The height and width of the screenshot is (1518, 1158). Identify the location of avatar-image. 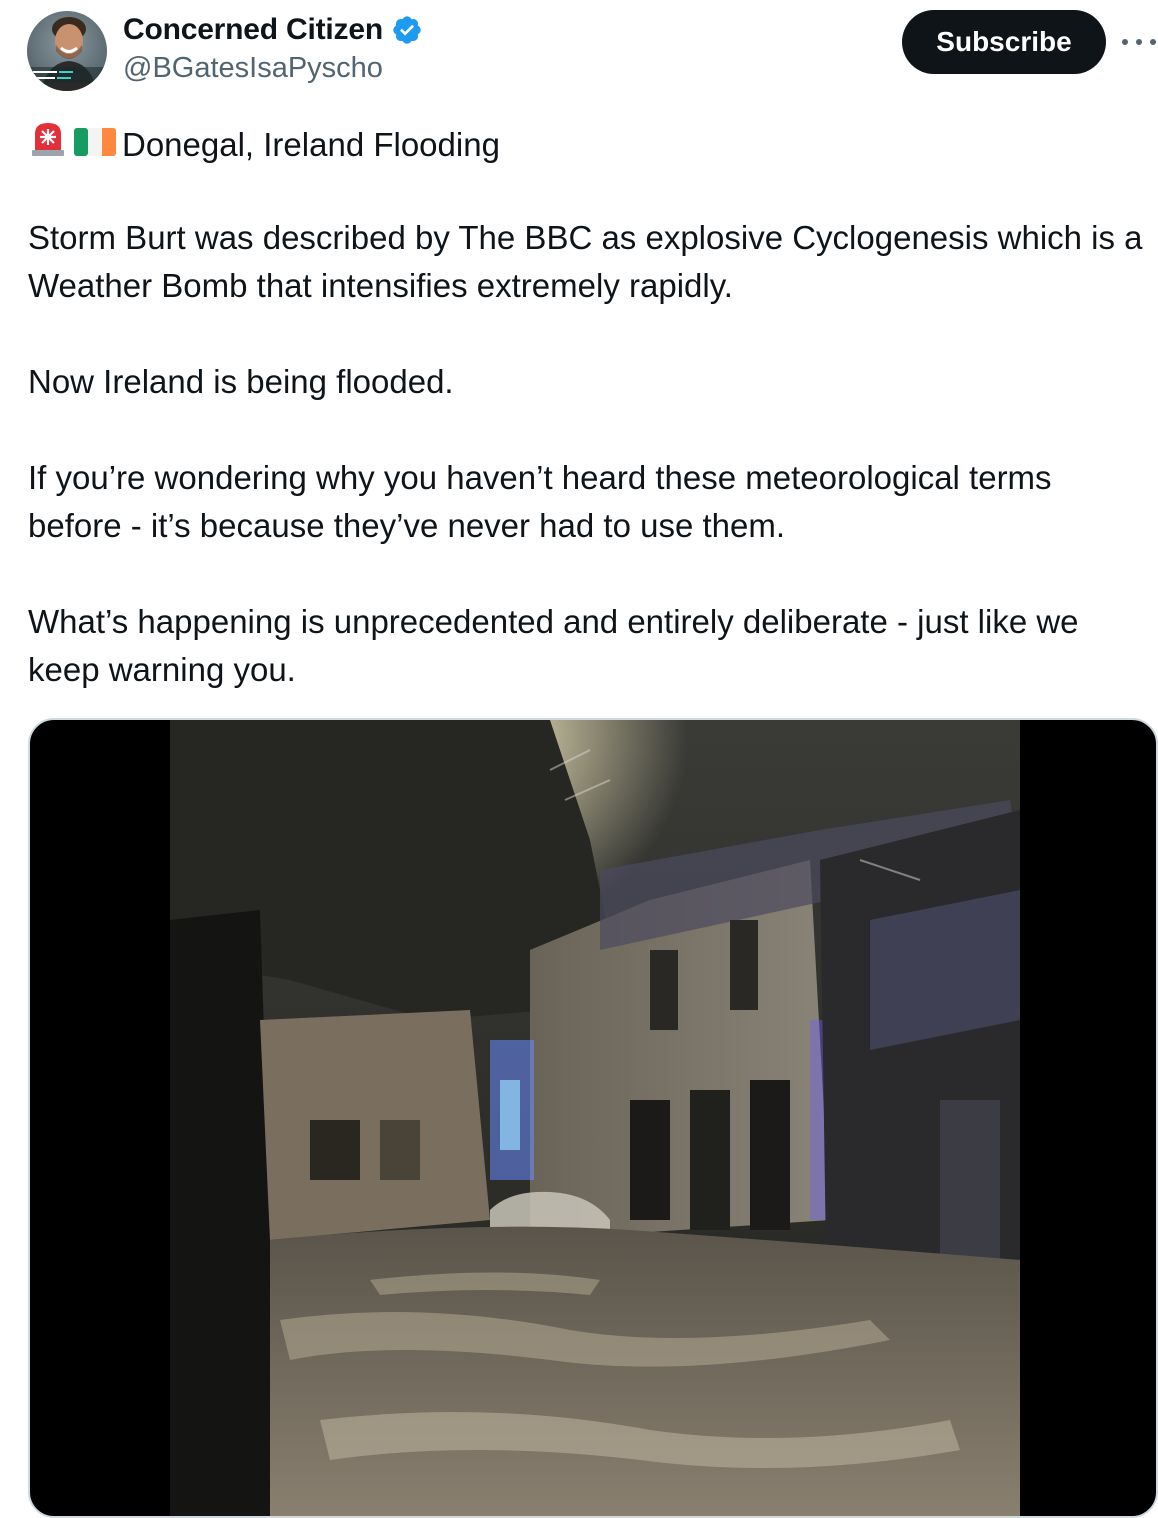
(67, 51).